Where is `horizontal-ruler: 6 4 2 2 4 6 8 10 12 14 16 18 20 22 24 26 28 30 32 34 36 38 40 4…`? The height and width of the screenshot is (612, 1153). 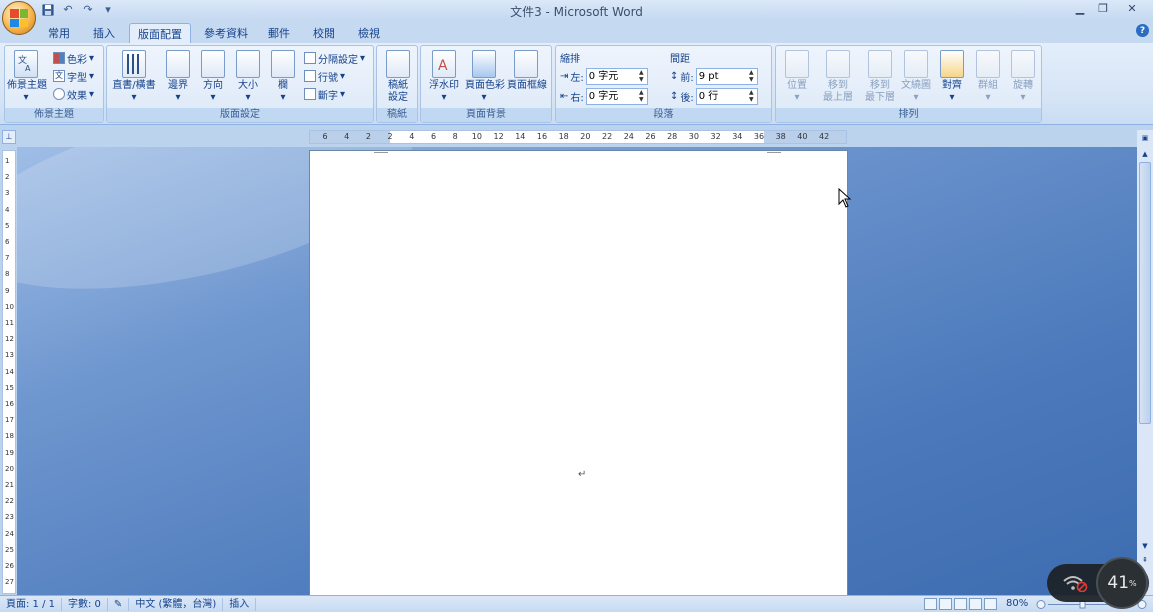 horizontal-ruler: 6 4 2 2 4 6 8 10 12 14 16 18 20 22 24 26 28 30 32 34 36 38 40 4… is located at coordinates (578, 137).